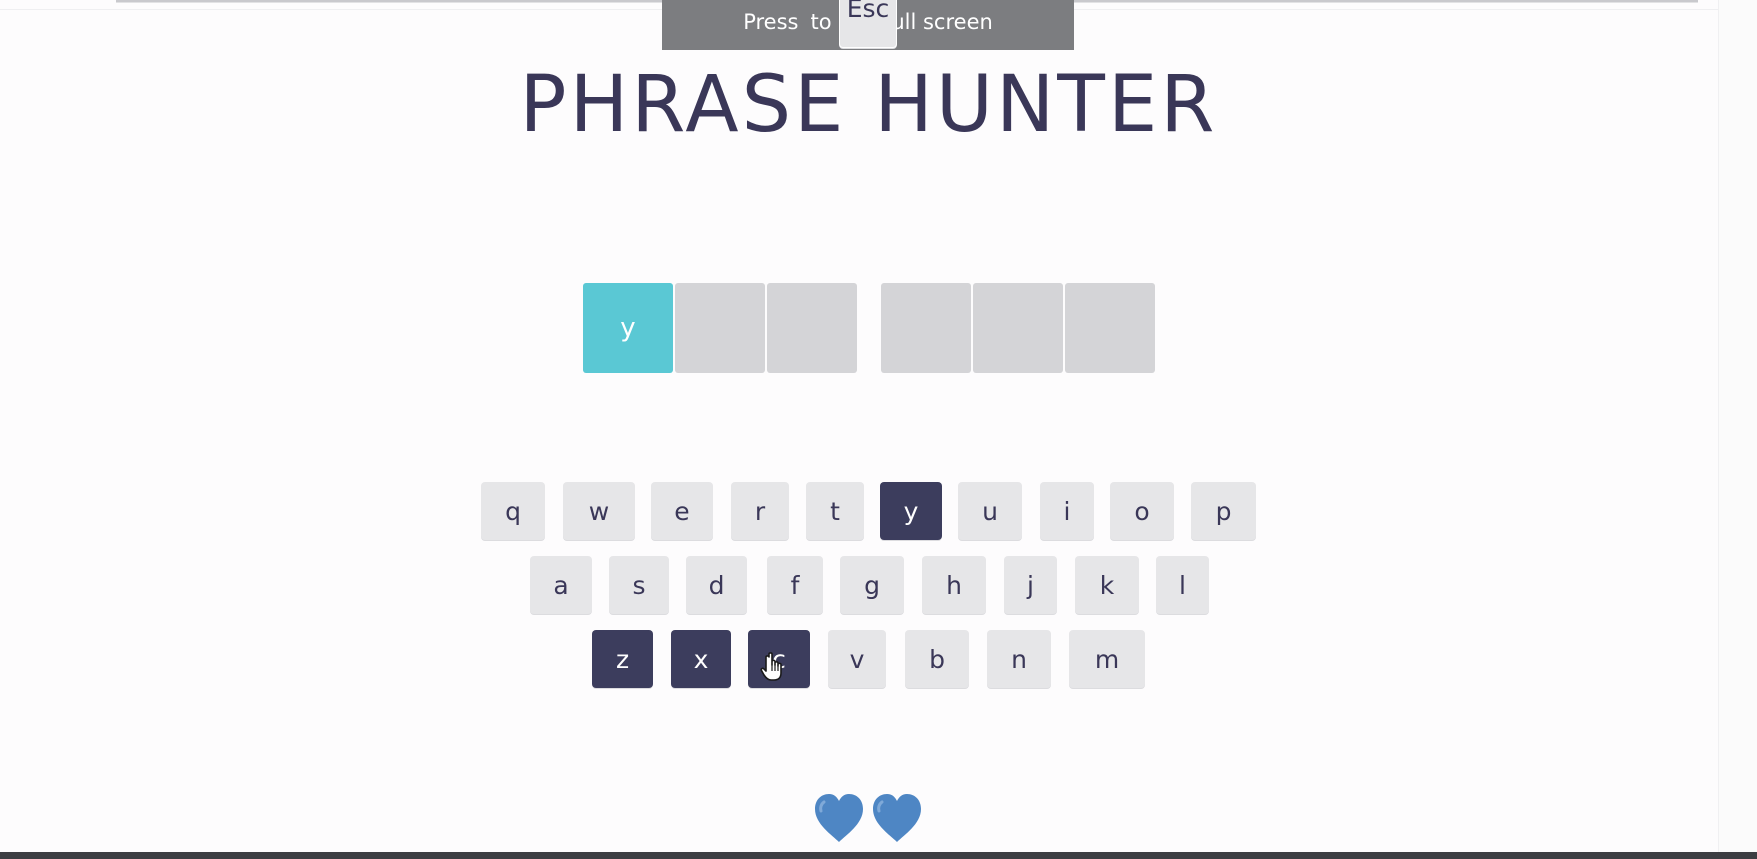 The height and width of the screenshot is (859, 1757). I want to click on key-o: o, so click(1142, 511).